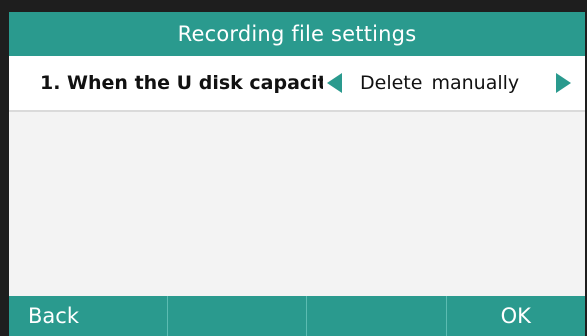  Describe the element at coordinates (440, 83) in the screenshot. I see `setting-value: Delete manually` at that location.